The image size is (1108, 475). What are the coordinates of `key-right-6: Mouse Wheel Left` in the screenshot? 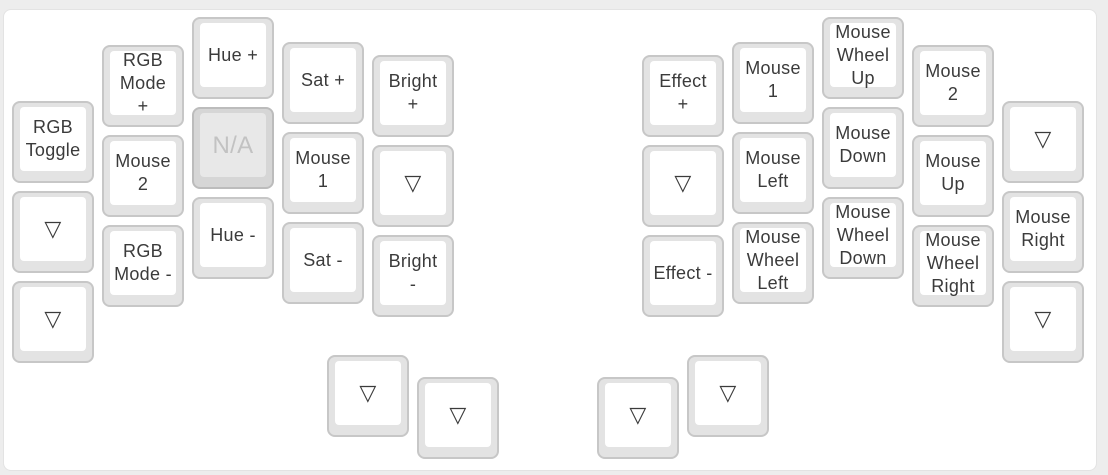 It's located at (773, 263).